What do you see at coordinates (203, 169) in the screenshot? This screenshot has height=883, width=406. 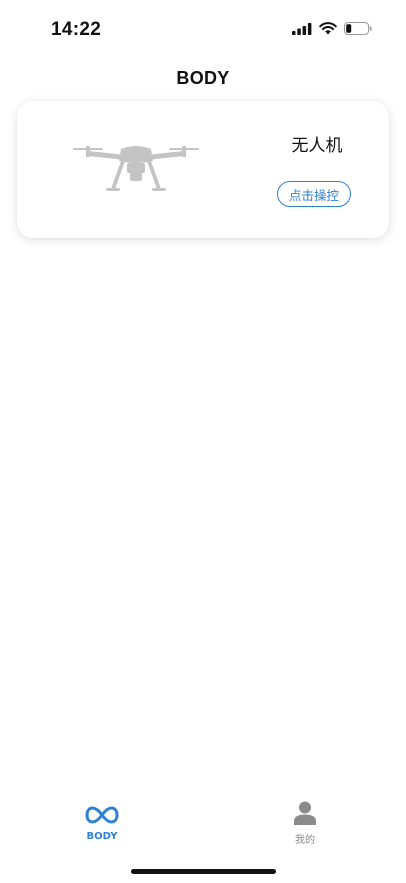 I see `device-card: 无人机 点击操控` at bounding box center [203, 169].